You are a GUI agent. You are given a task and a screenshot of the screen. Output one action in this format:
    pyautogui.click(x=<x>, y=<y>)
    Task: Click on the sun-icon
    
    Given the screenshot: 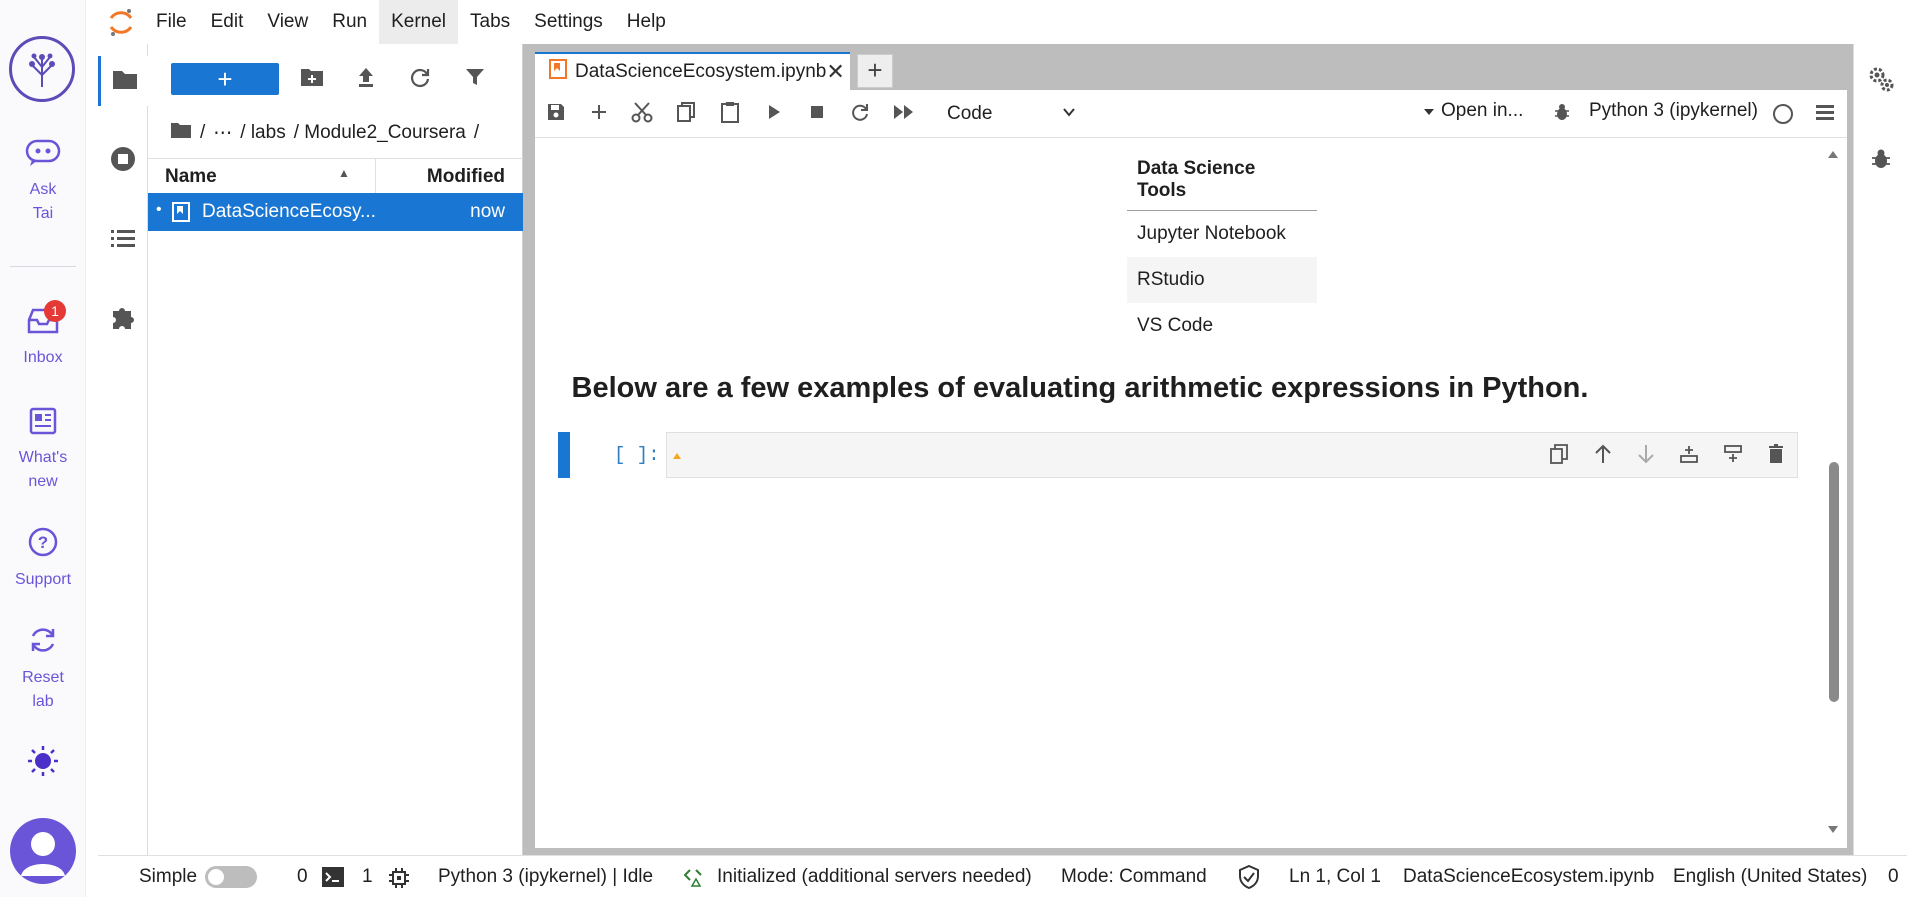 What is the action you would take?
    pyautogui.click(x=43, y=765)
    